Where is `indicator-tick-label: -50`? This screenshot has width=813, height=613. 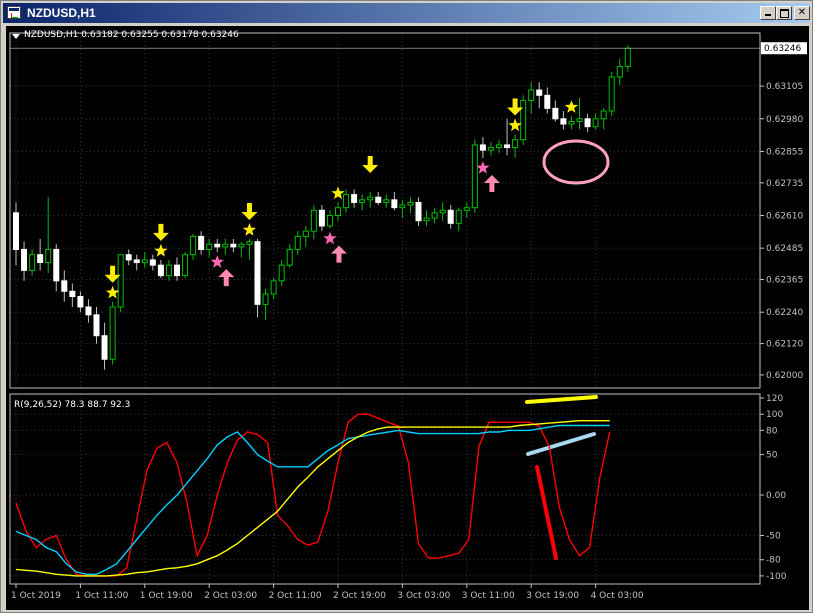
indicator-tick-label: -50 is located at coordinates (773, 536).